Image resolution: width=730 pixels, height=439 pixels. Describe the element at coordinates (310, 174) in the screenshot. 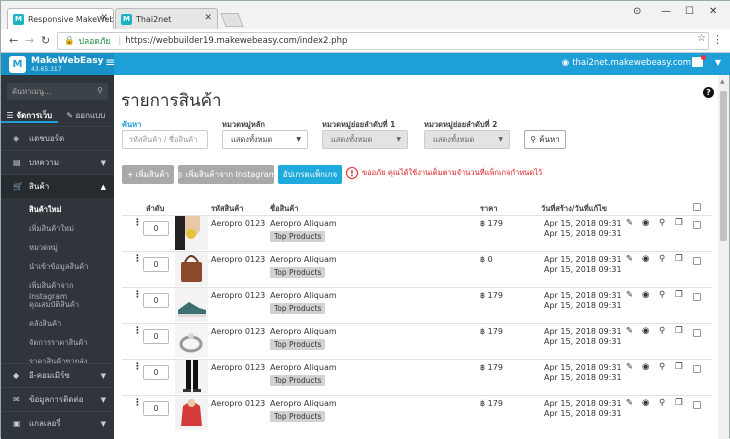

I see `upgrade-package-button: อัปเกรดแพ็กเกจ` at that location.